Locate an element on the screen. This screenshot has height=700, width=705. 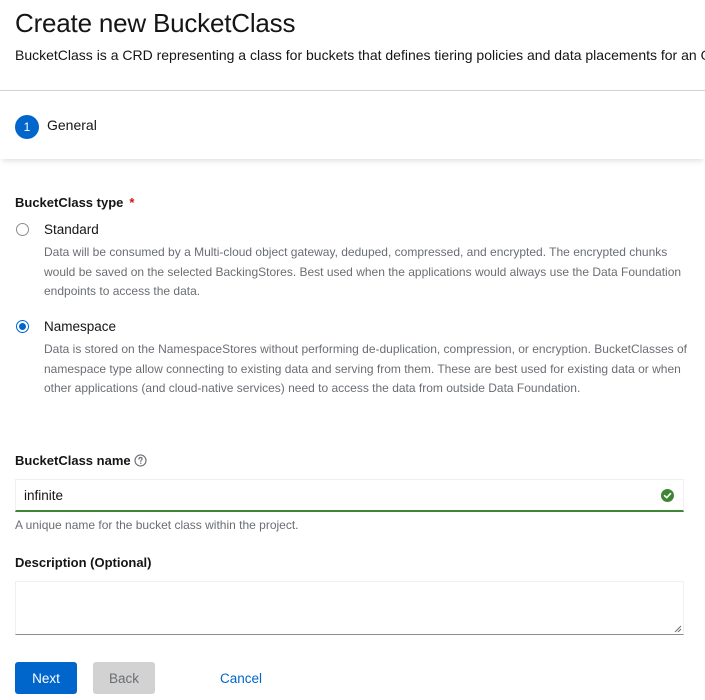
next-button: Next is located at coordinates (46, 678).